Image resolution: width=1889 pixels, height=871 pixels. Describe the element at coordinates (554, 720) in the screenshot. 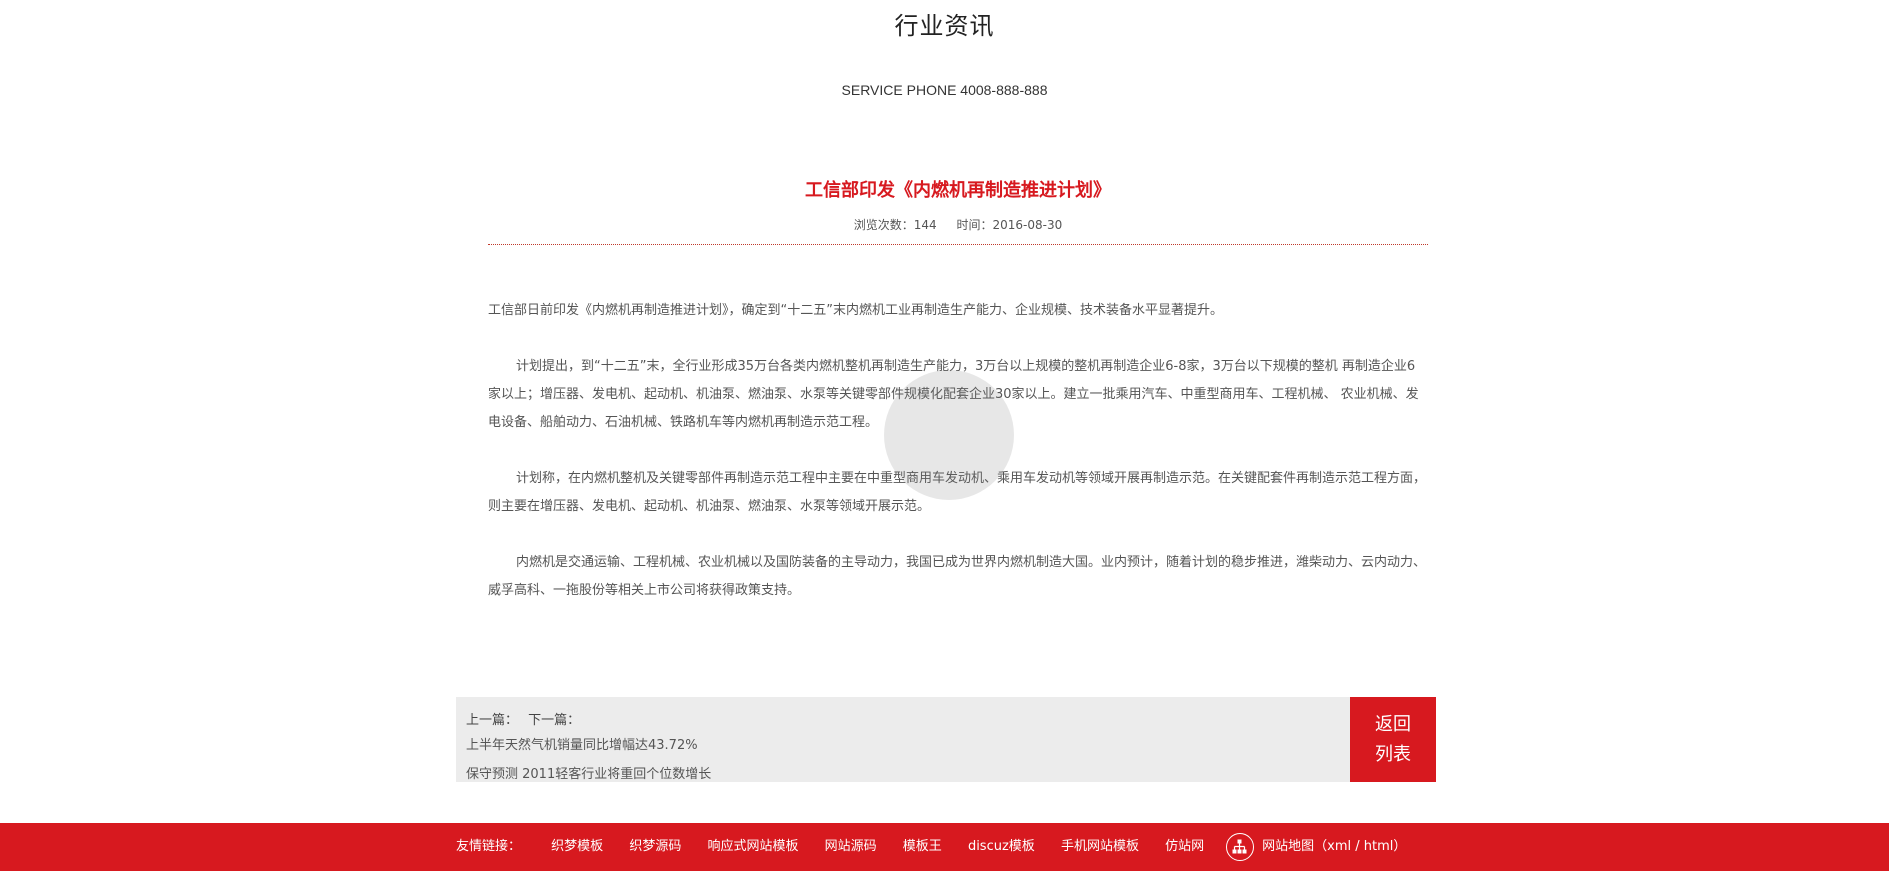

I see `next-label: 下一篇：` at that location.